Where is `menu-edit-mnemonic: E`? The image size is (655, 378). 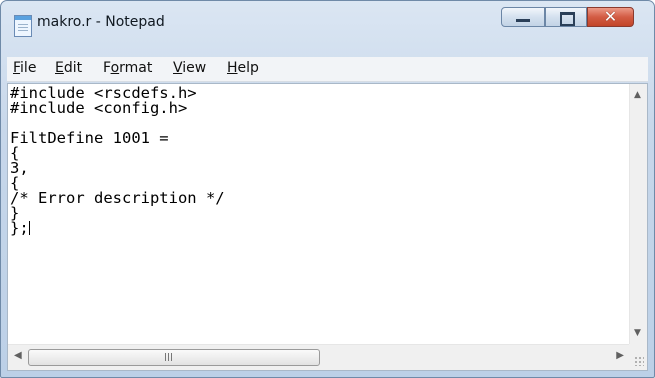
menu-edit-mnemonic: E is located at coordinates (59, 68).